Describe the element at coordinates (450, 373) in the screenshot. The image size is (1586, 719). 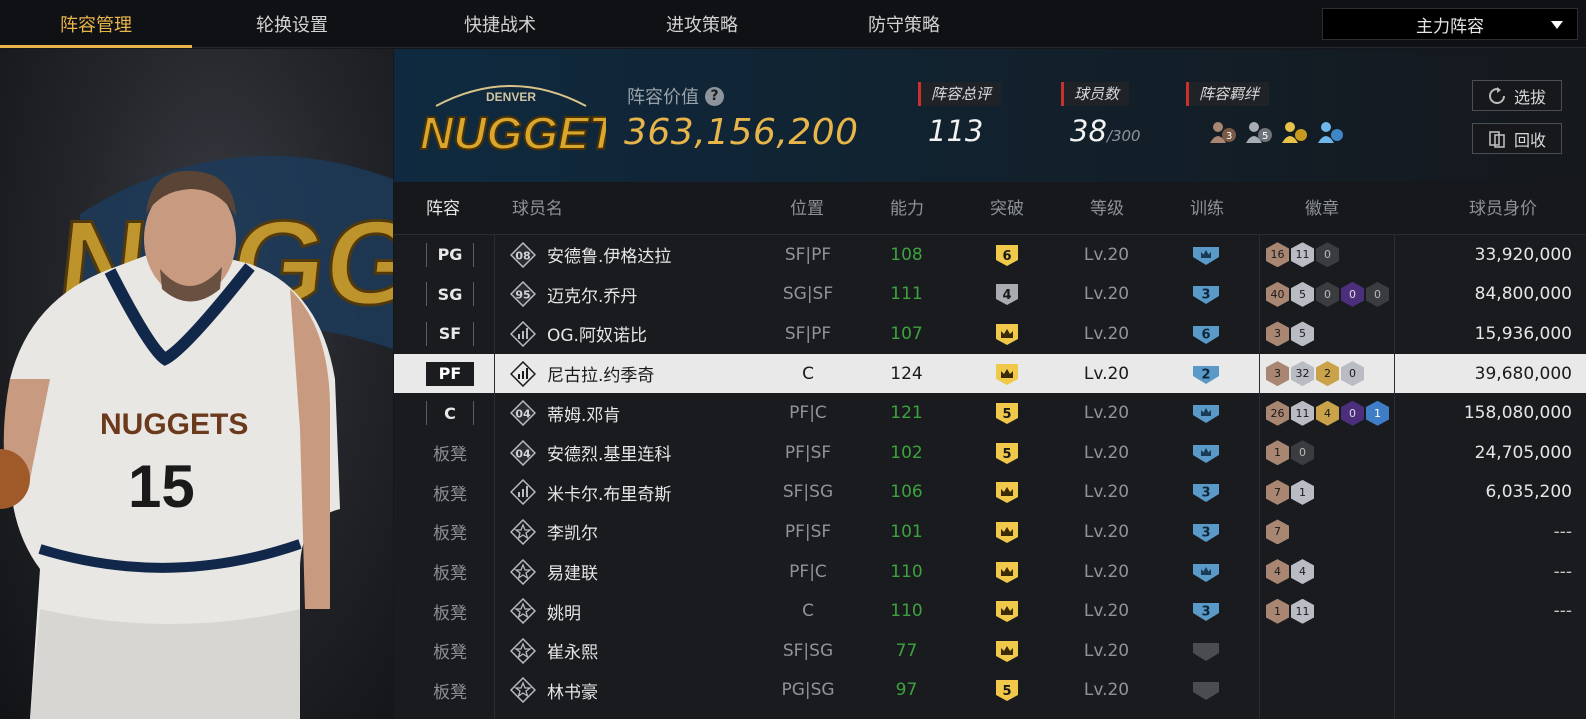
I see `position-badge: PF` at that location.